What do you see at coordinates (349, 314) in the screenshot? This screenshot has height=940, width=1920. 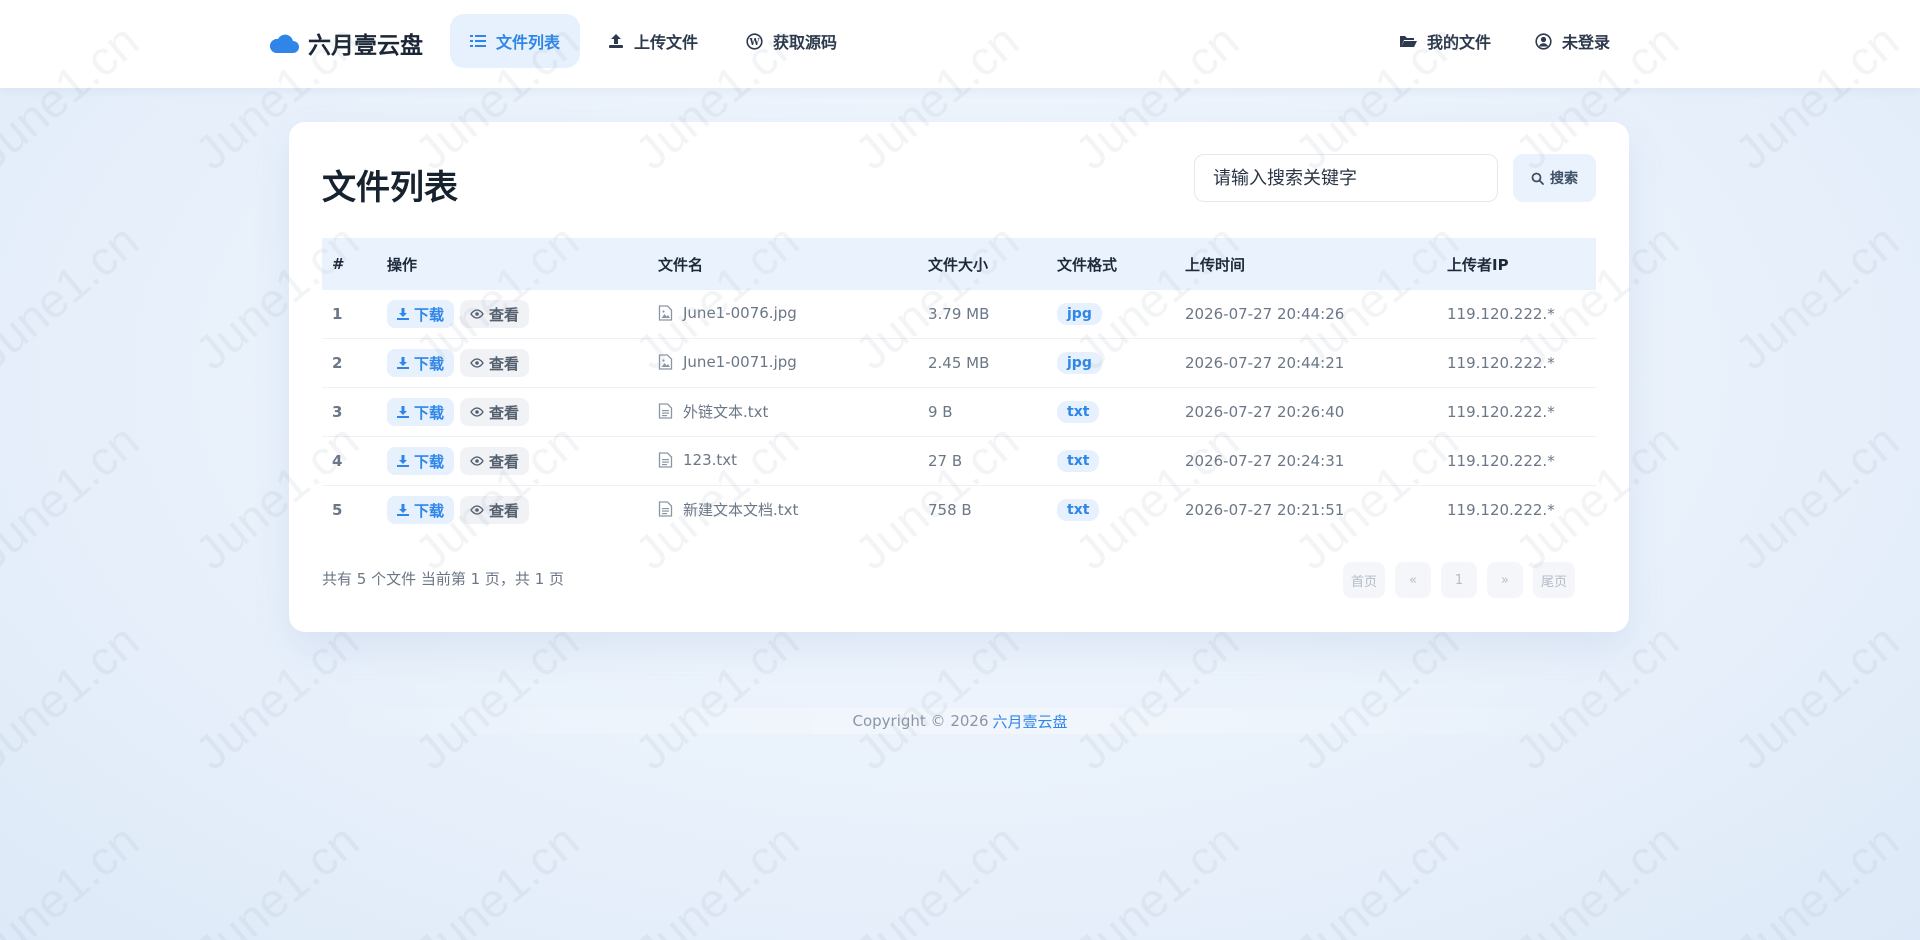 I see `row-index: 1` at bounding box center [349, 314].